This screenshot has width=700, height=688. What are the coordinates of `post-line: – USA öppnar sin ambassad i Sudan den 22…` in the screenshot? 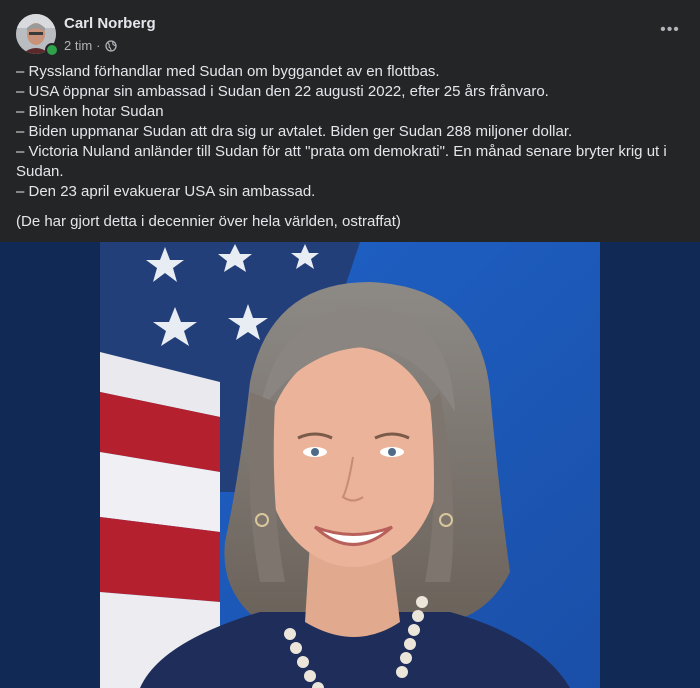 It's located at (282, 91).